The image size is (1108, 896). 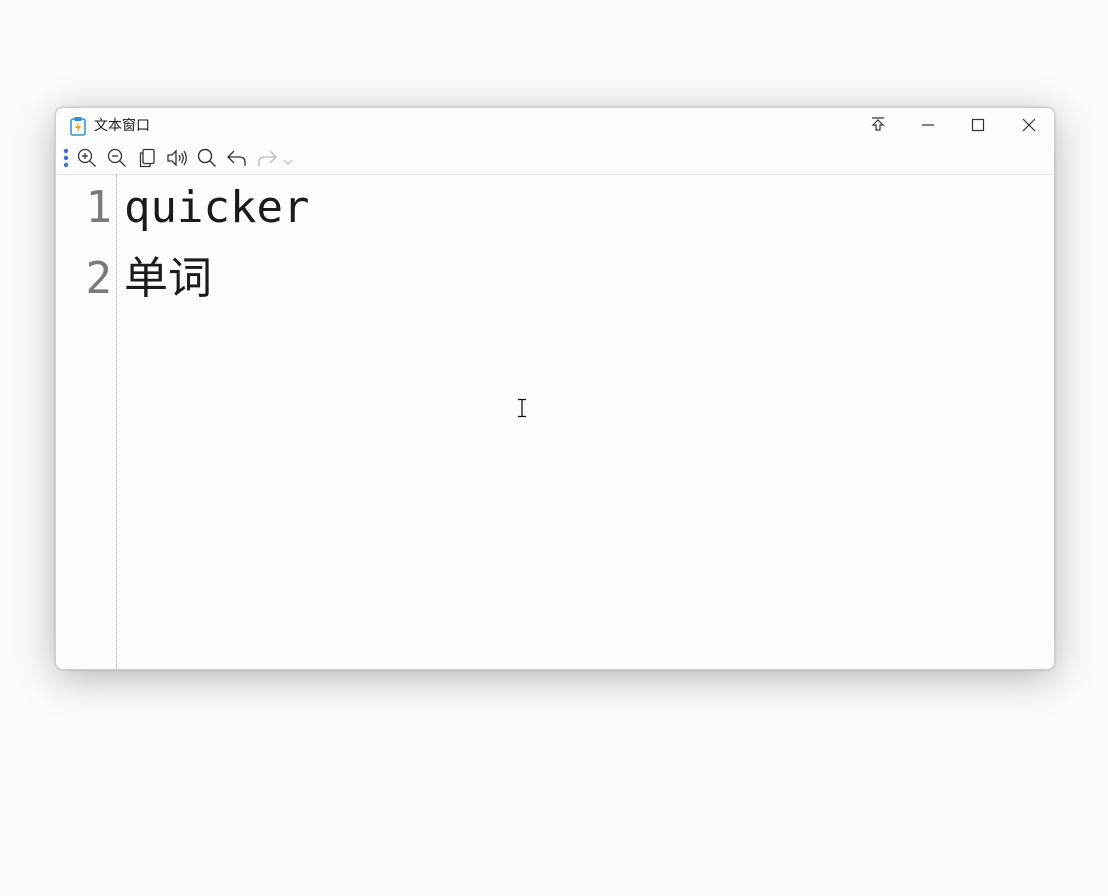 I want to click on text-cursor-icon, so click(x=522, y=408).